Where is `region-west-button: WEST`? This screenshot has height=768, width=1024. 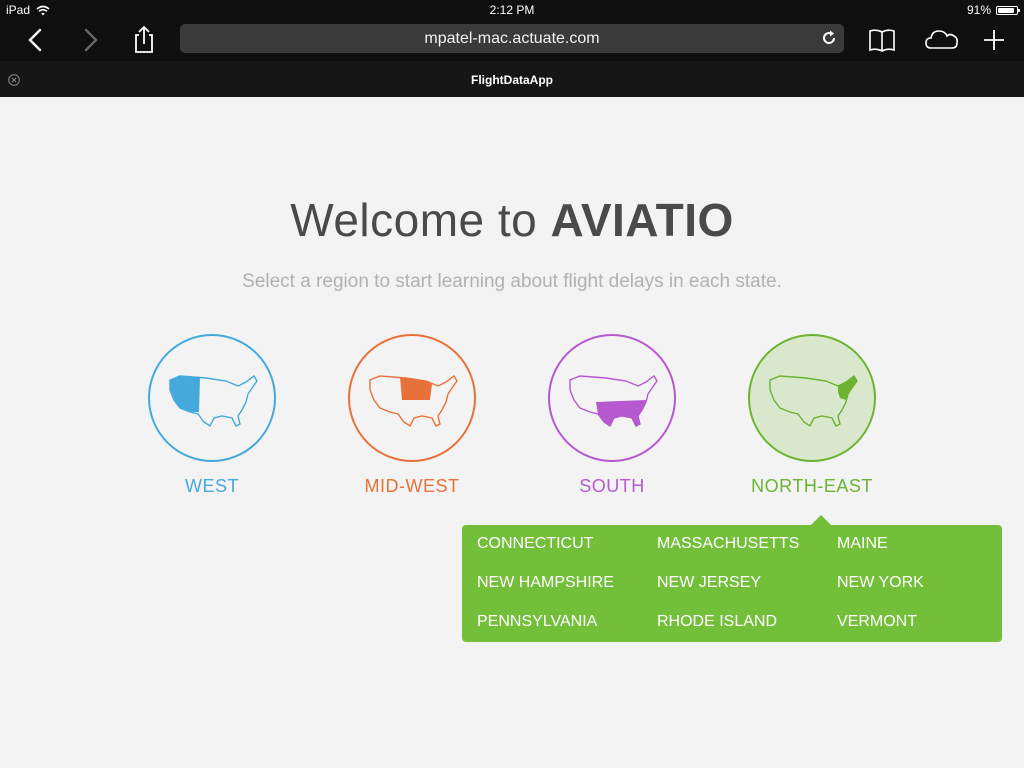
region-west-button: WEST is located at coordinates (212, 415).